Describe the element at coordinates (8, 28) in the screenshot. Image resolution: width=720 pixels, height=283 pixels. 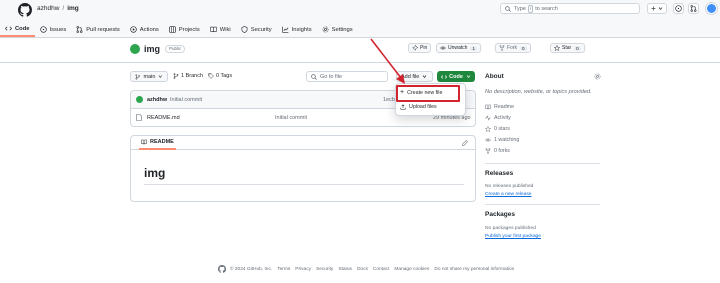
I see `code-icon` at that location.